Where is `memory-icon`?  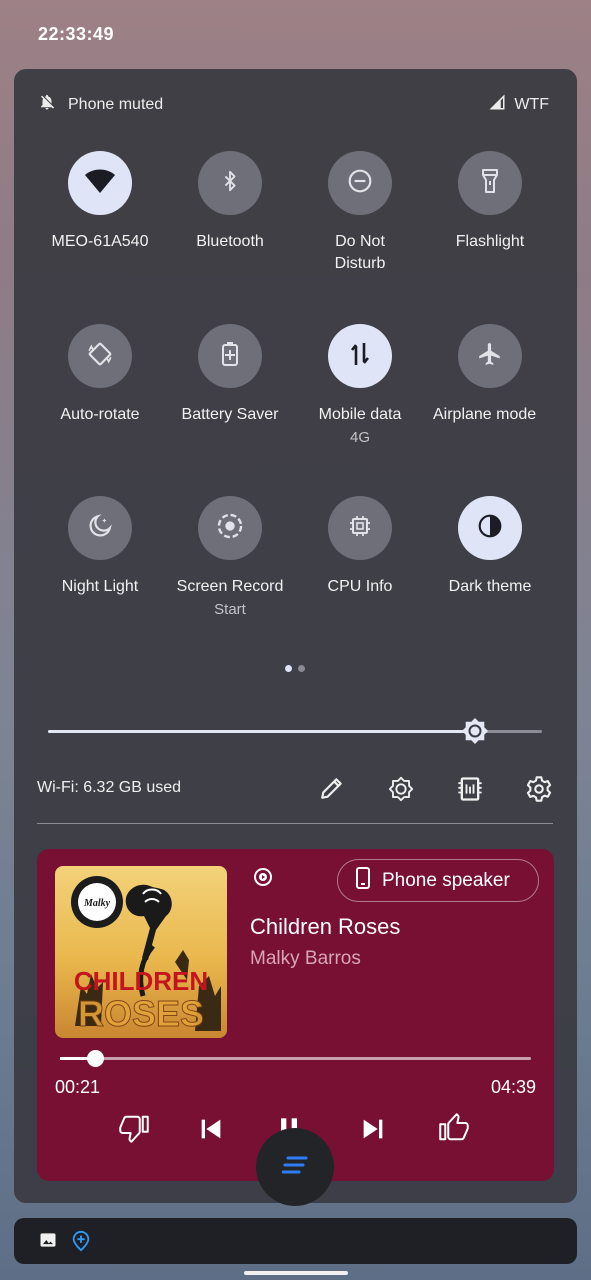 memory-icon is located at coordinates (470, 792).